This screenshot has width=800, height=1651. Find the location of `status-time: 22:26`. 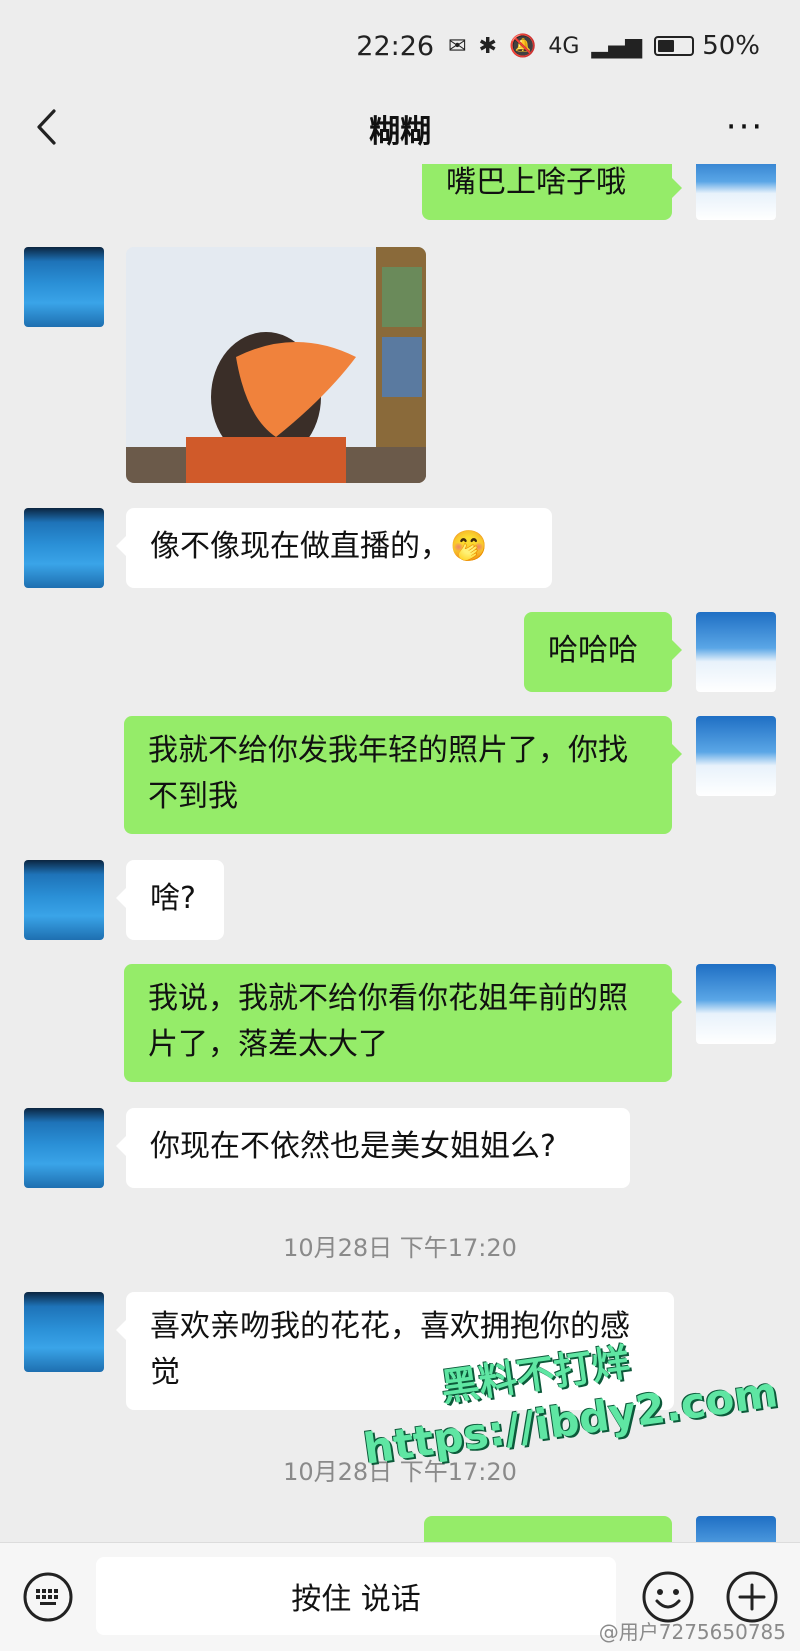

status-time: 22:26 is located at coordinates (395, 46).